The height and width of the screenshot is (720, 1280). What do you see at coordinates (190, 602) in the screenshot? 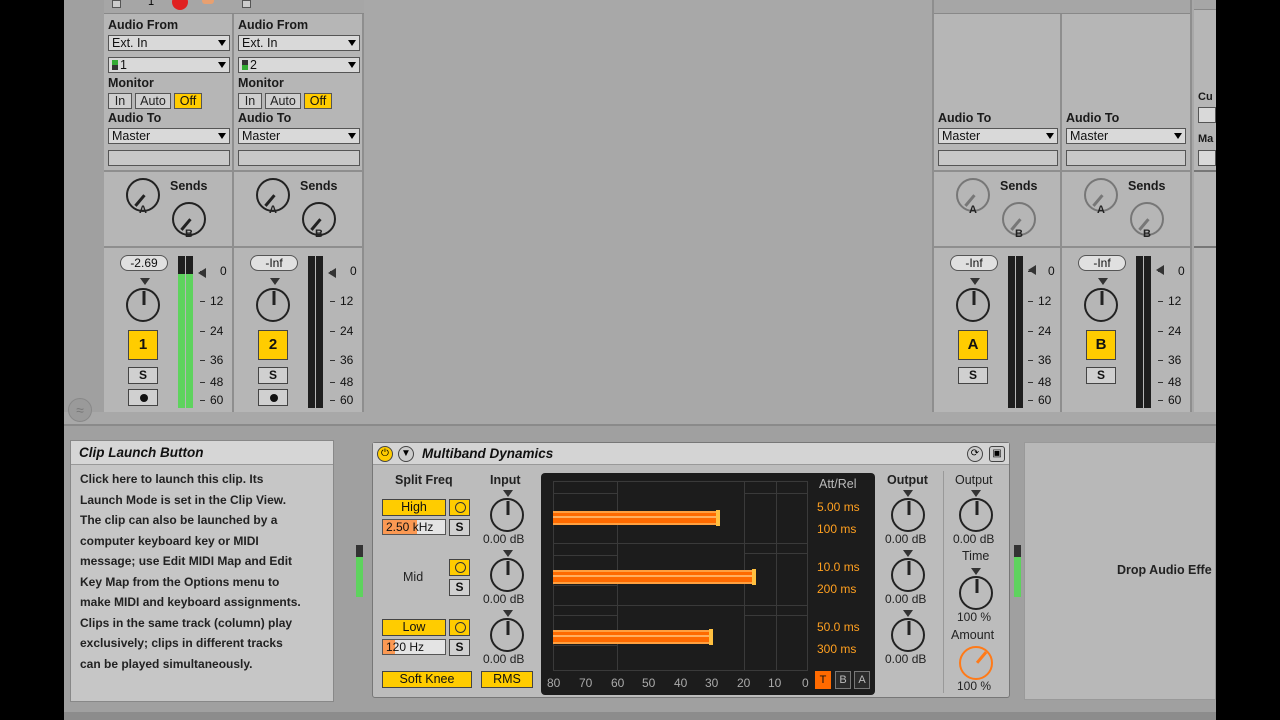
I see `info-line: make MIDI and keyboard assignments.` at bounding box center [190, 602].